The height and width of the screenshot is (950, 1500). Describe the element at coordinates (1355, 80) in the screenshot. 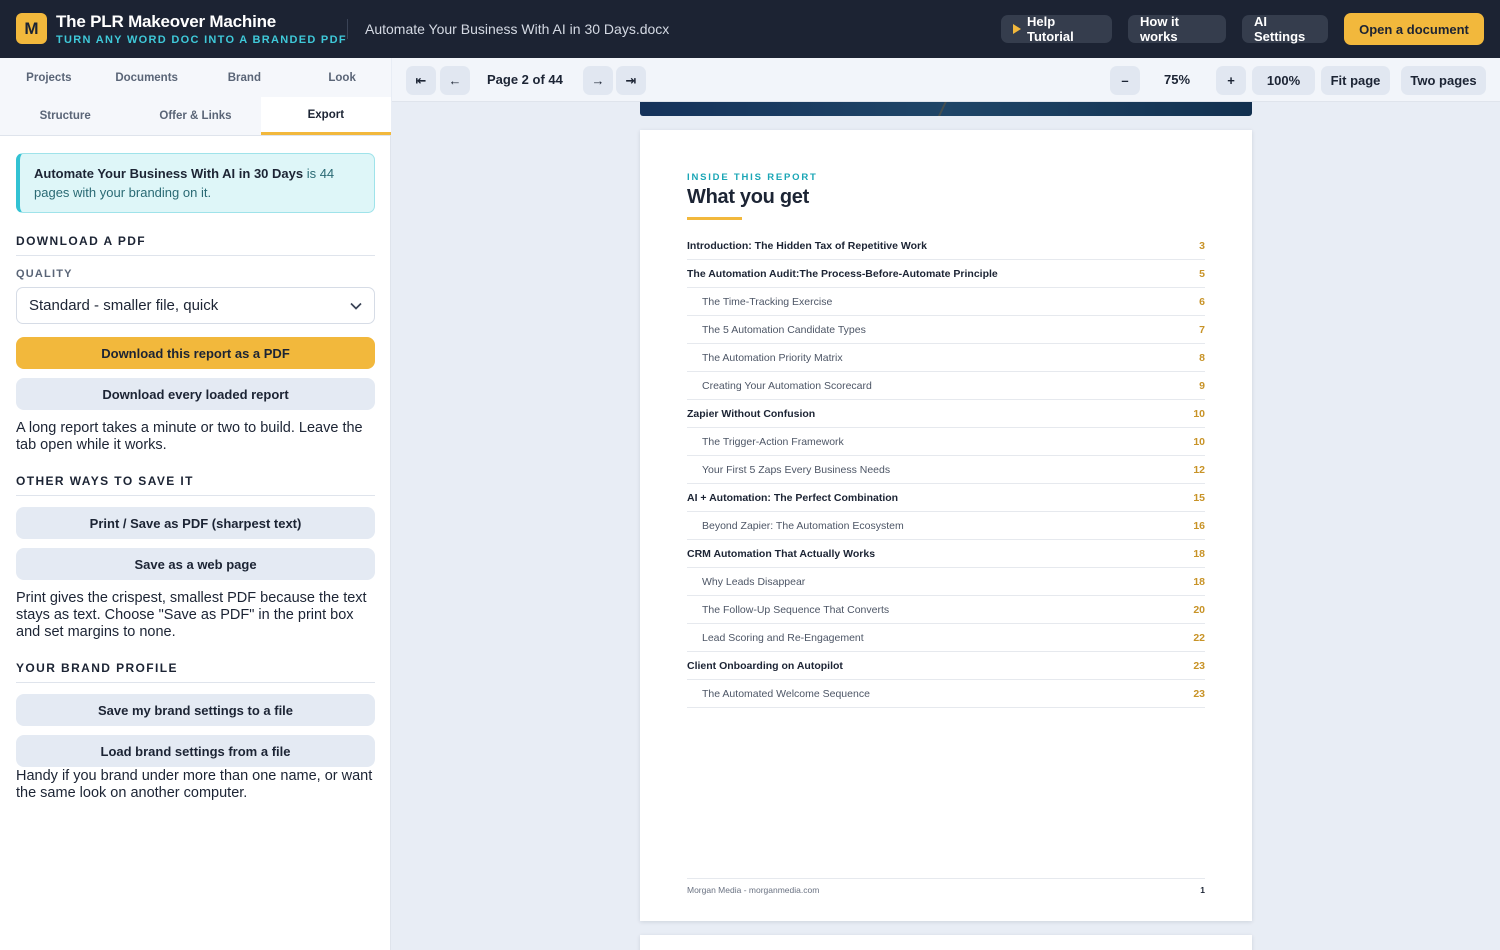

I see `fit-page-button: Fit page` at that location.